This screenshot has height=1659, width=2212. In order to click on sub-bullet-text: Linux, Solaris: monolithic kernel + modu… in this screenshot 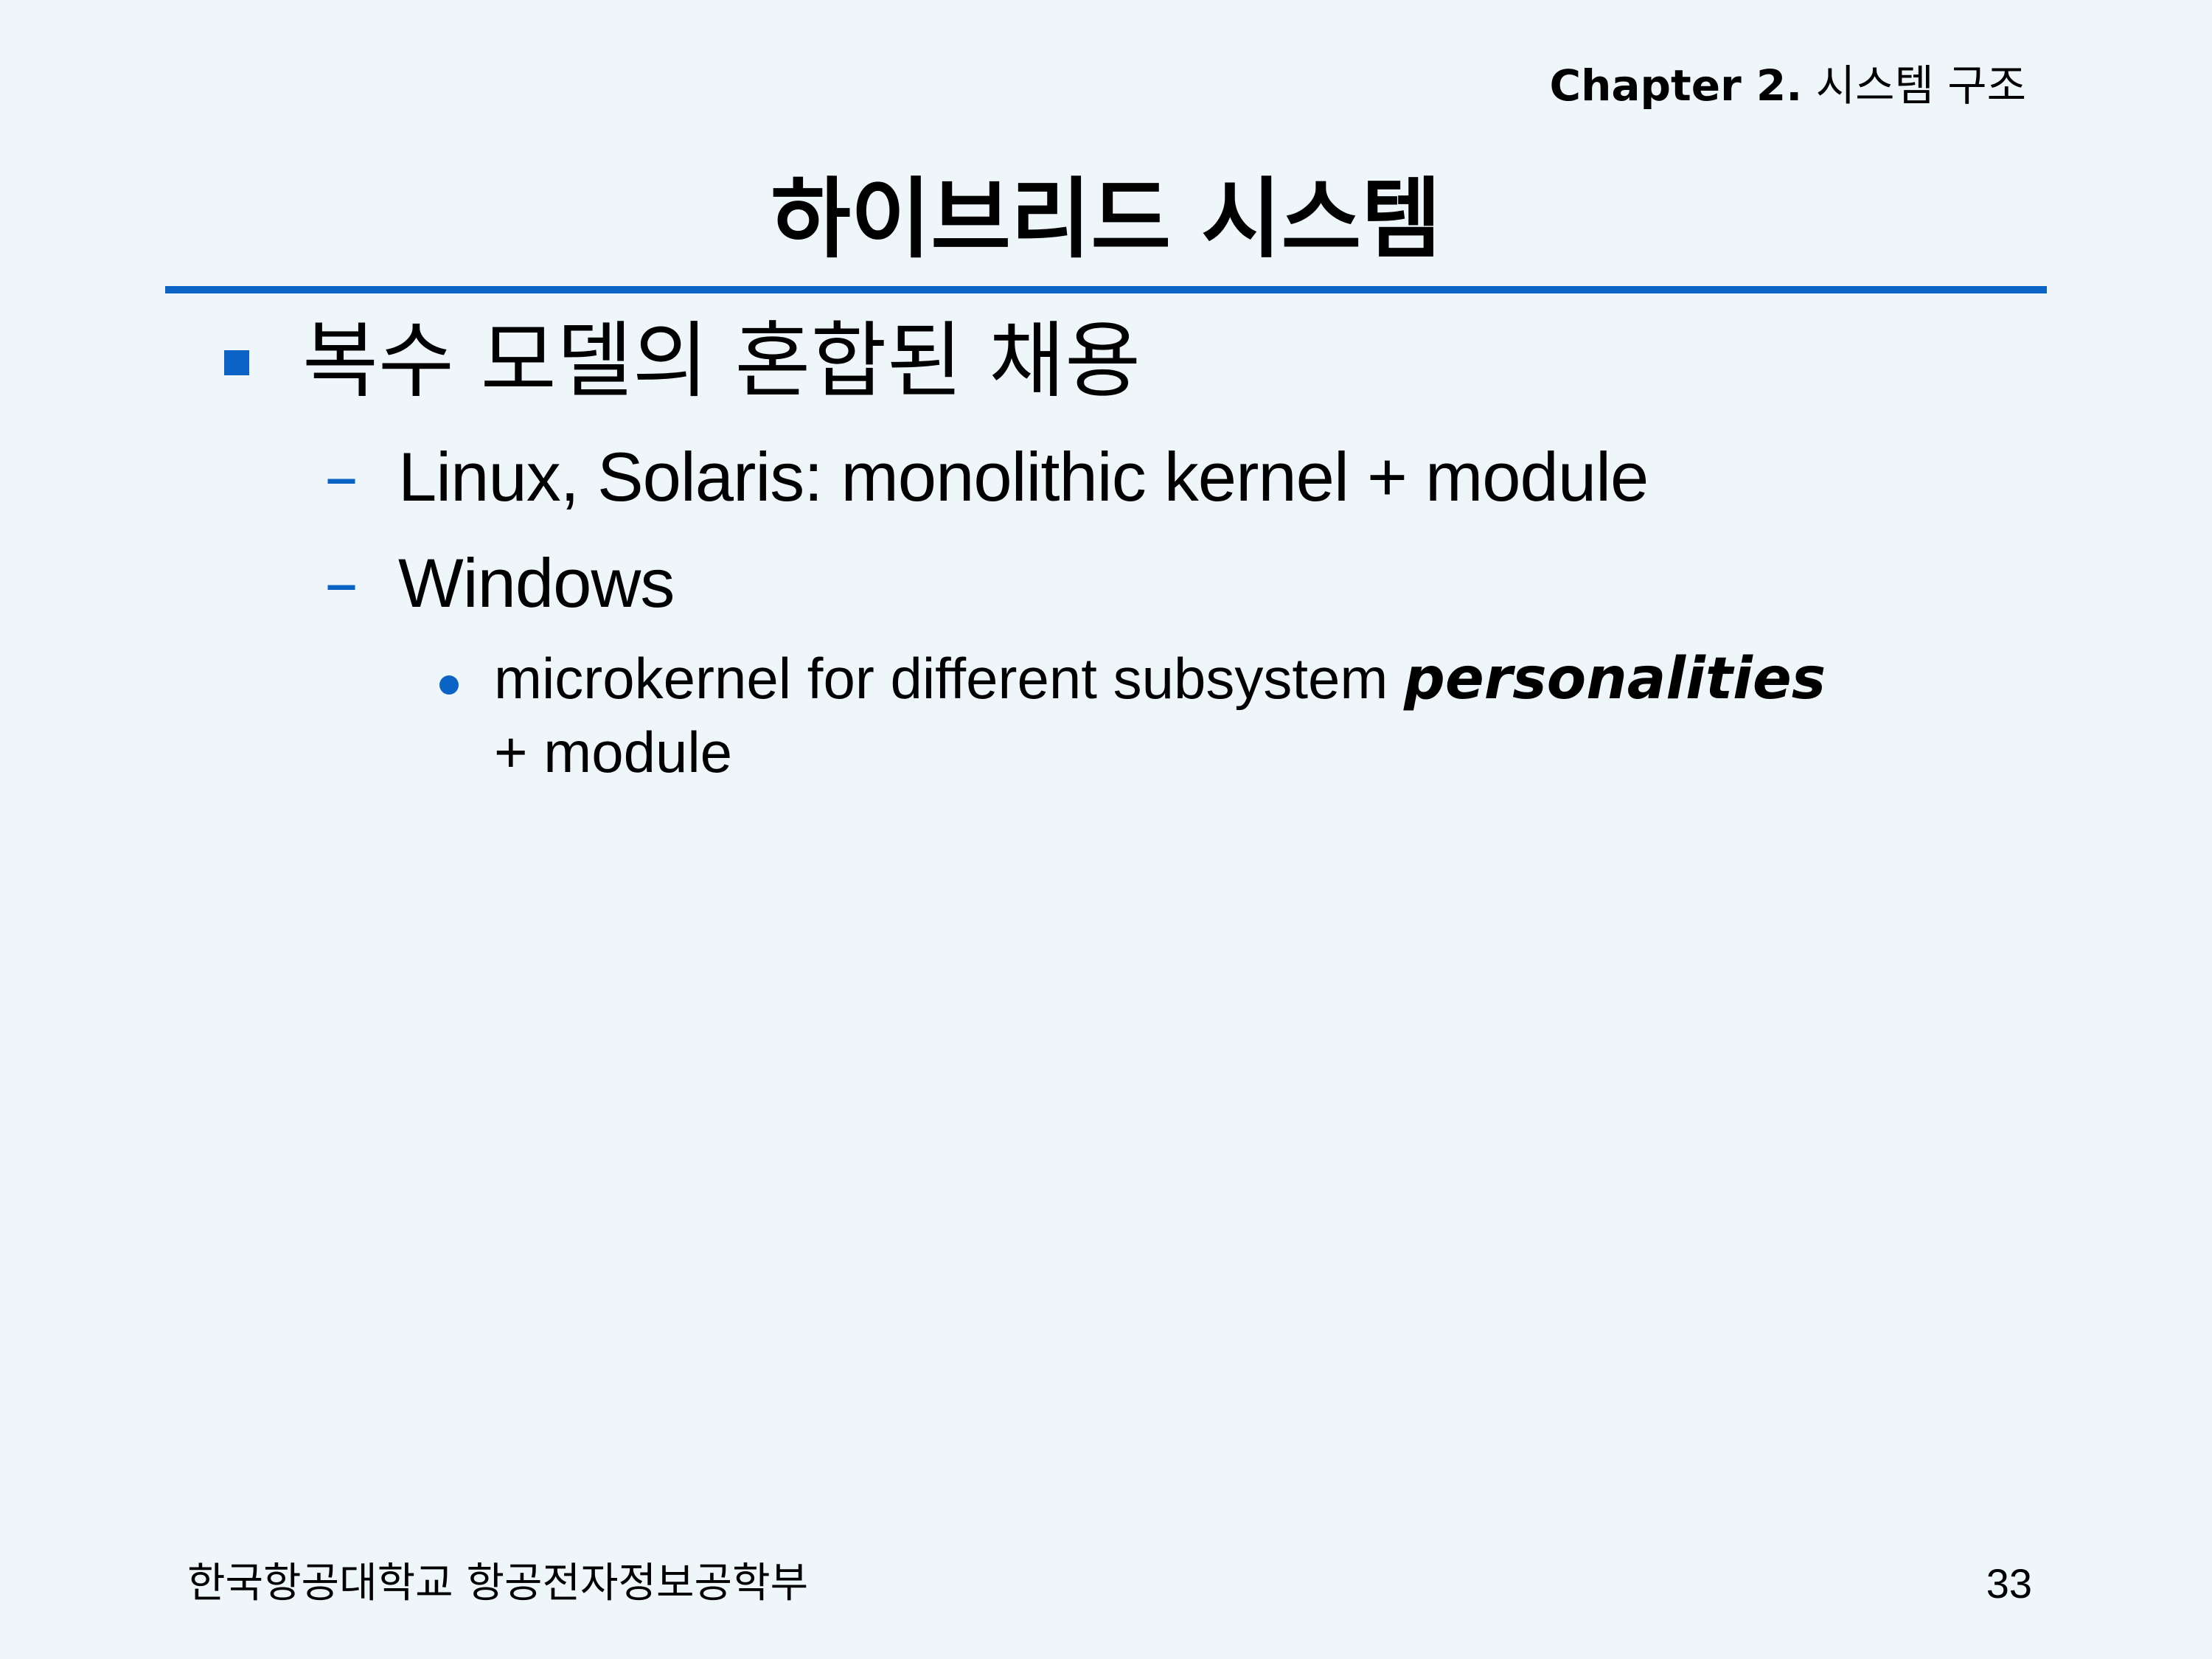, I will do `click(1023, 476)`.